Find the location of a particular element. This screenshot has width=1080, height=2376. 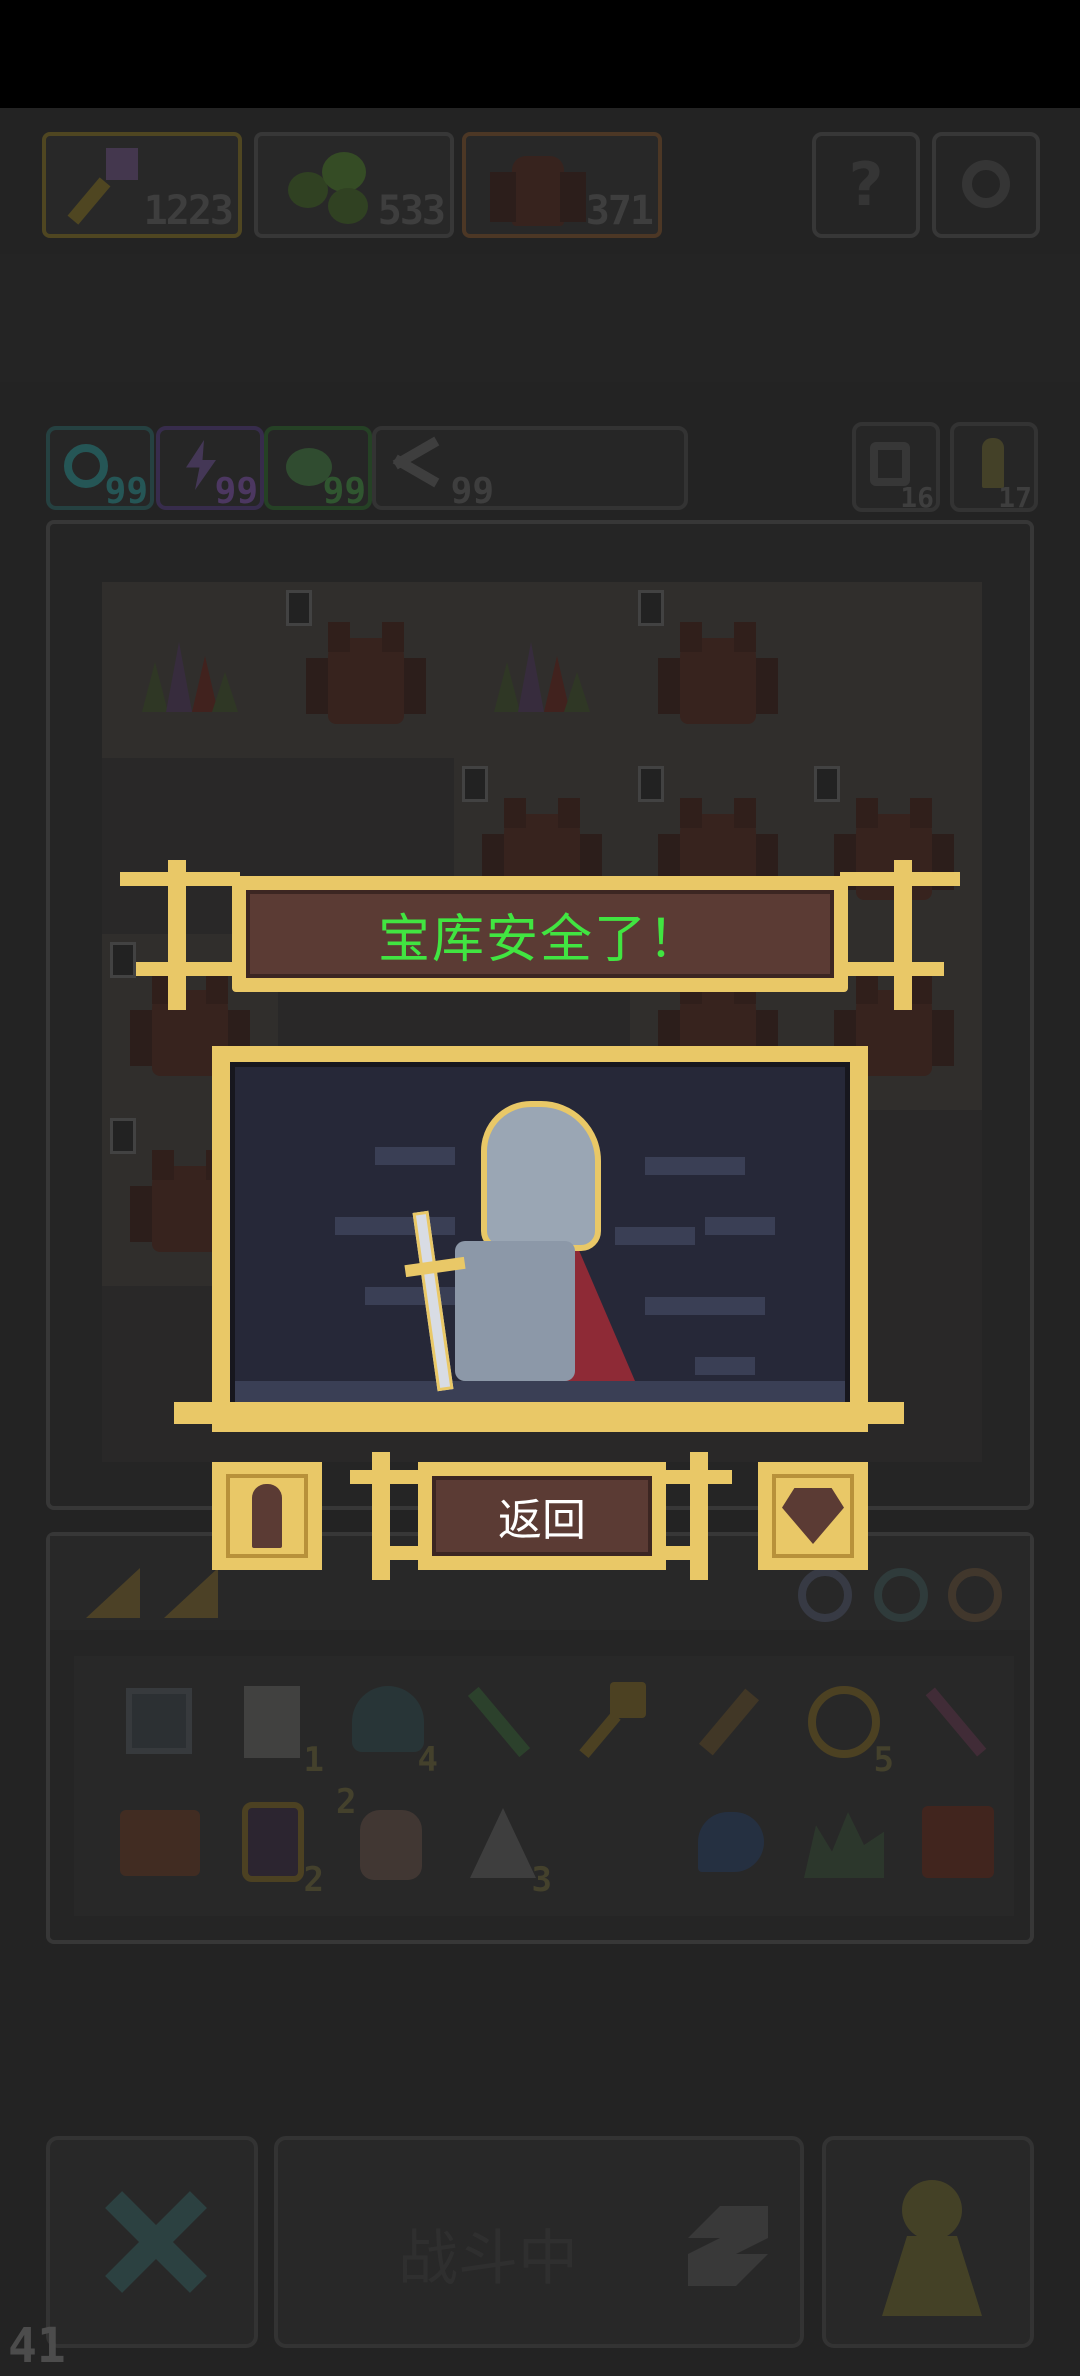

helmet is located at coordinates (541, 1176).